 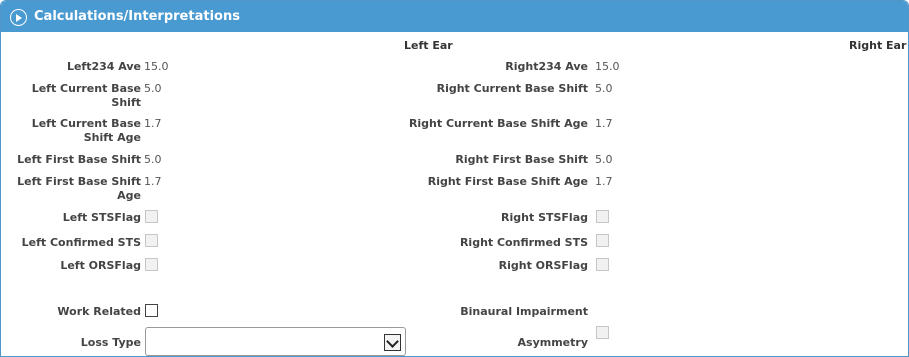 What do you see at coordinates (604, 159) in the screenshot?
I see `right-first-base-shift-value: 5.0` at bounding box center [604, 159].